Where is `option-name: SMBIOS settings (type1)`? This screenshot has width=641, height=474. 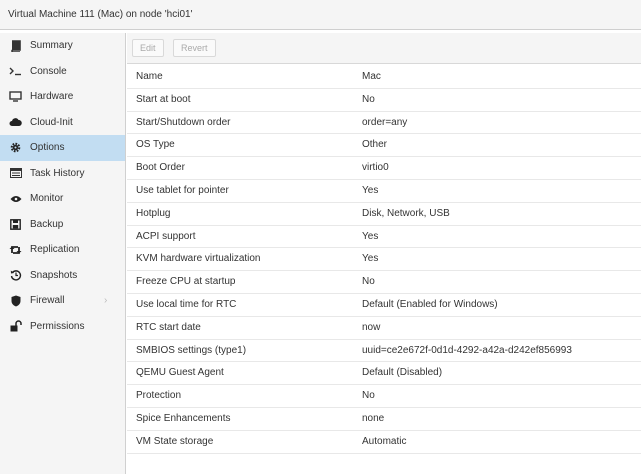
option-name: SMBIOS settings (type1) is located at coordinates (191, 350).